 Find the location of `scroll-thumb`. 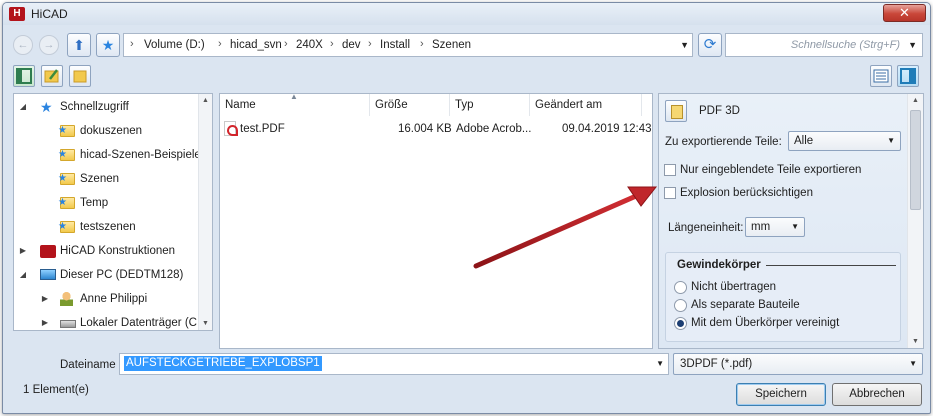

scroll-thumb is located at coordinates (915, 160).